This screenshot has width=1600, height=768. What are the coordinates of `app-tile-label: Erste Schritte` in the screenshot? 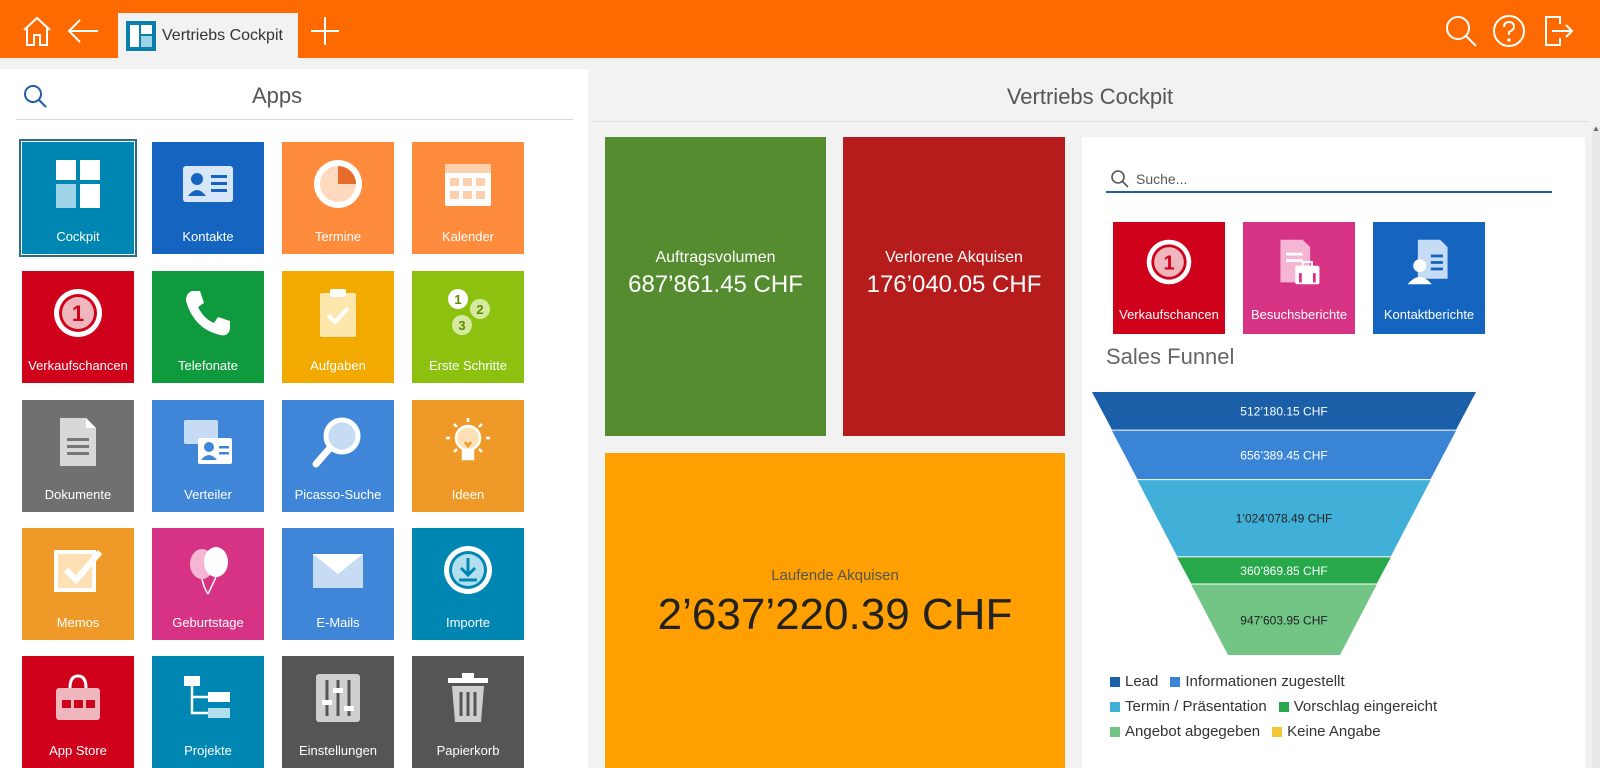 It's located at (468, 365).